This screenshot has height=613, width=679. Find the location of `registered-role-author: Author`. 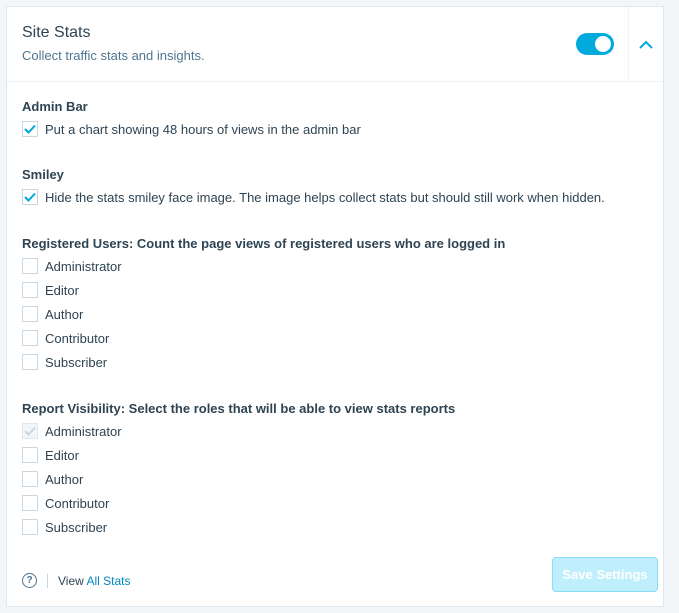

registered-role-author: Author is located at coordinates (52, 314).